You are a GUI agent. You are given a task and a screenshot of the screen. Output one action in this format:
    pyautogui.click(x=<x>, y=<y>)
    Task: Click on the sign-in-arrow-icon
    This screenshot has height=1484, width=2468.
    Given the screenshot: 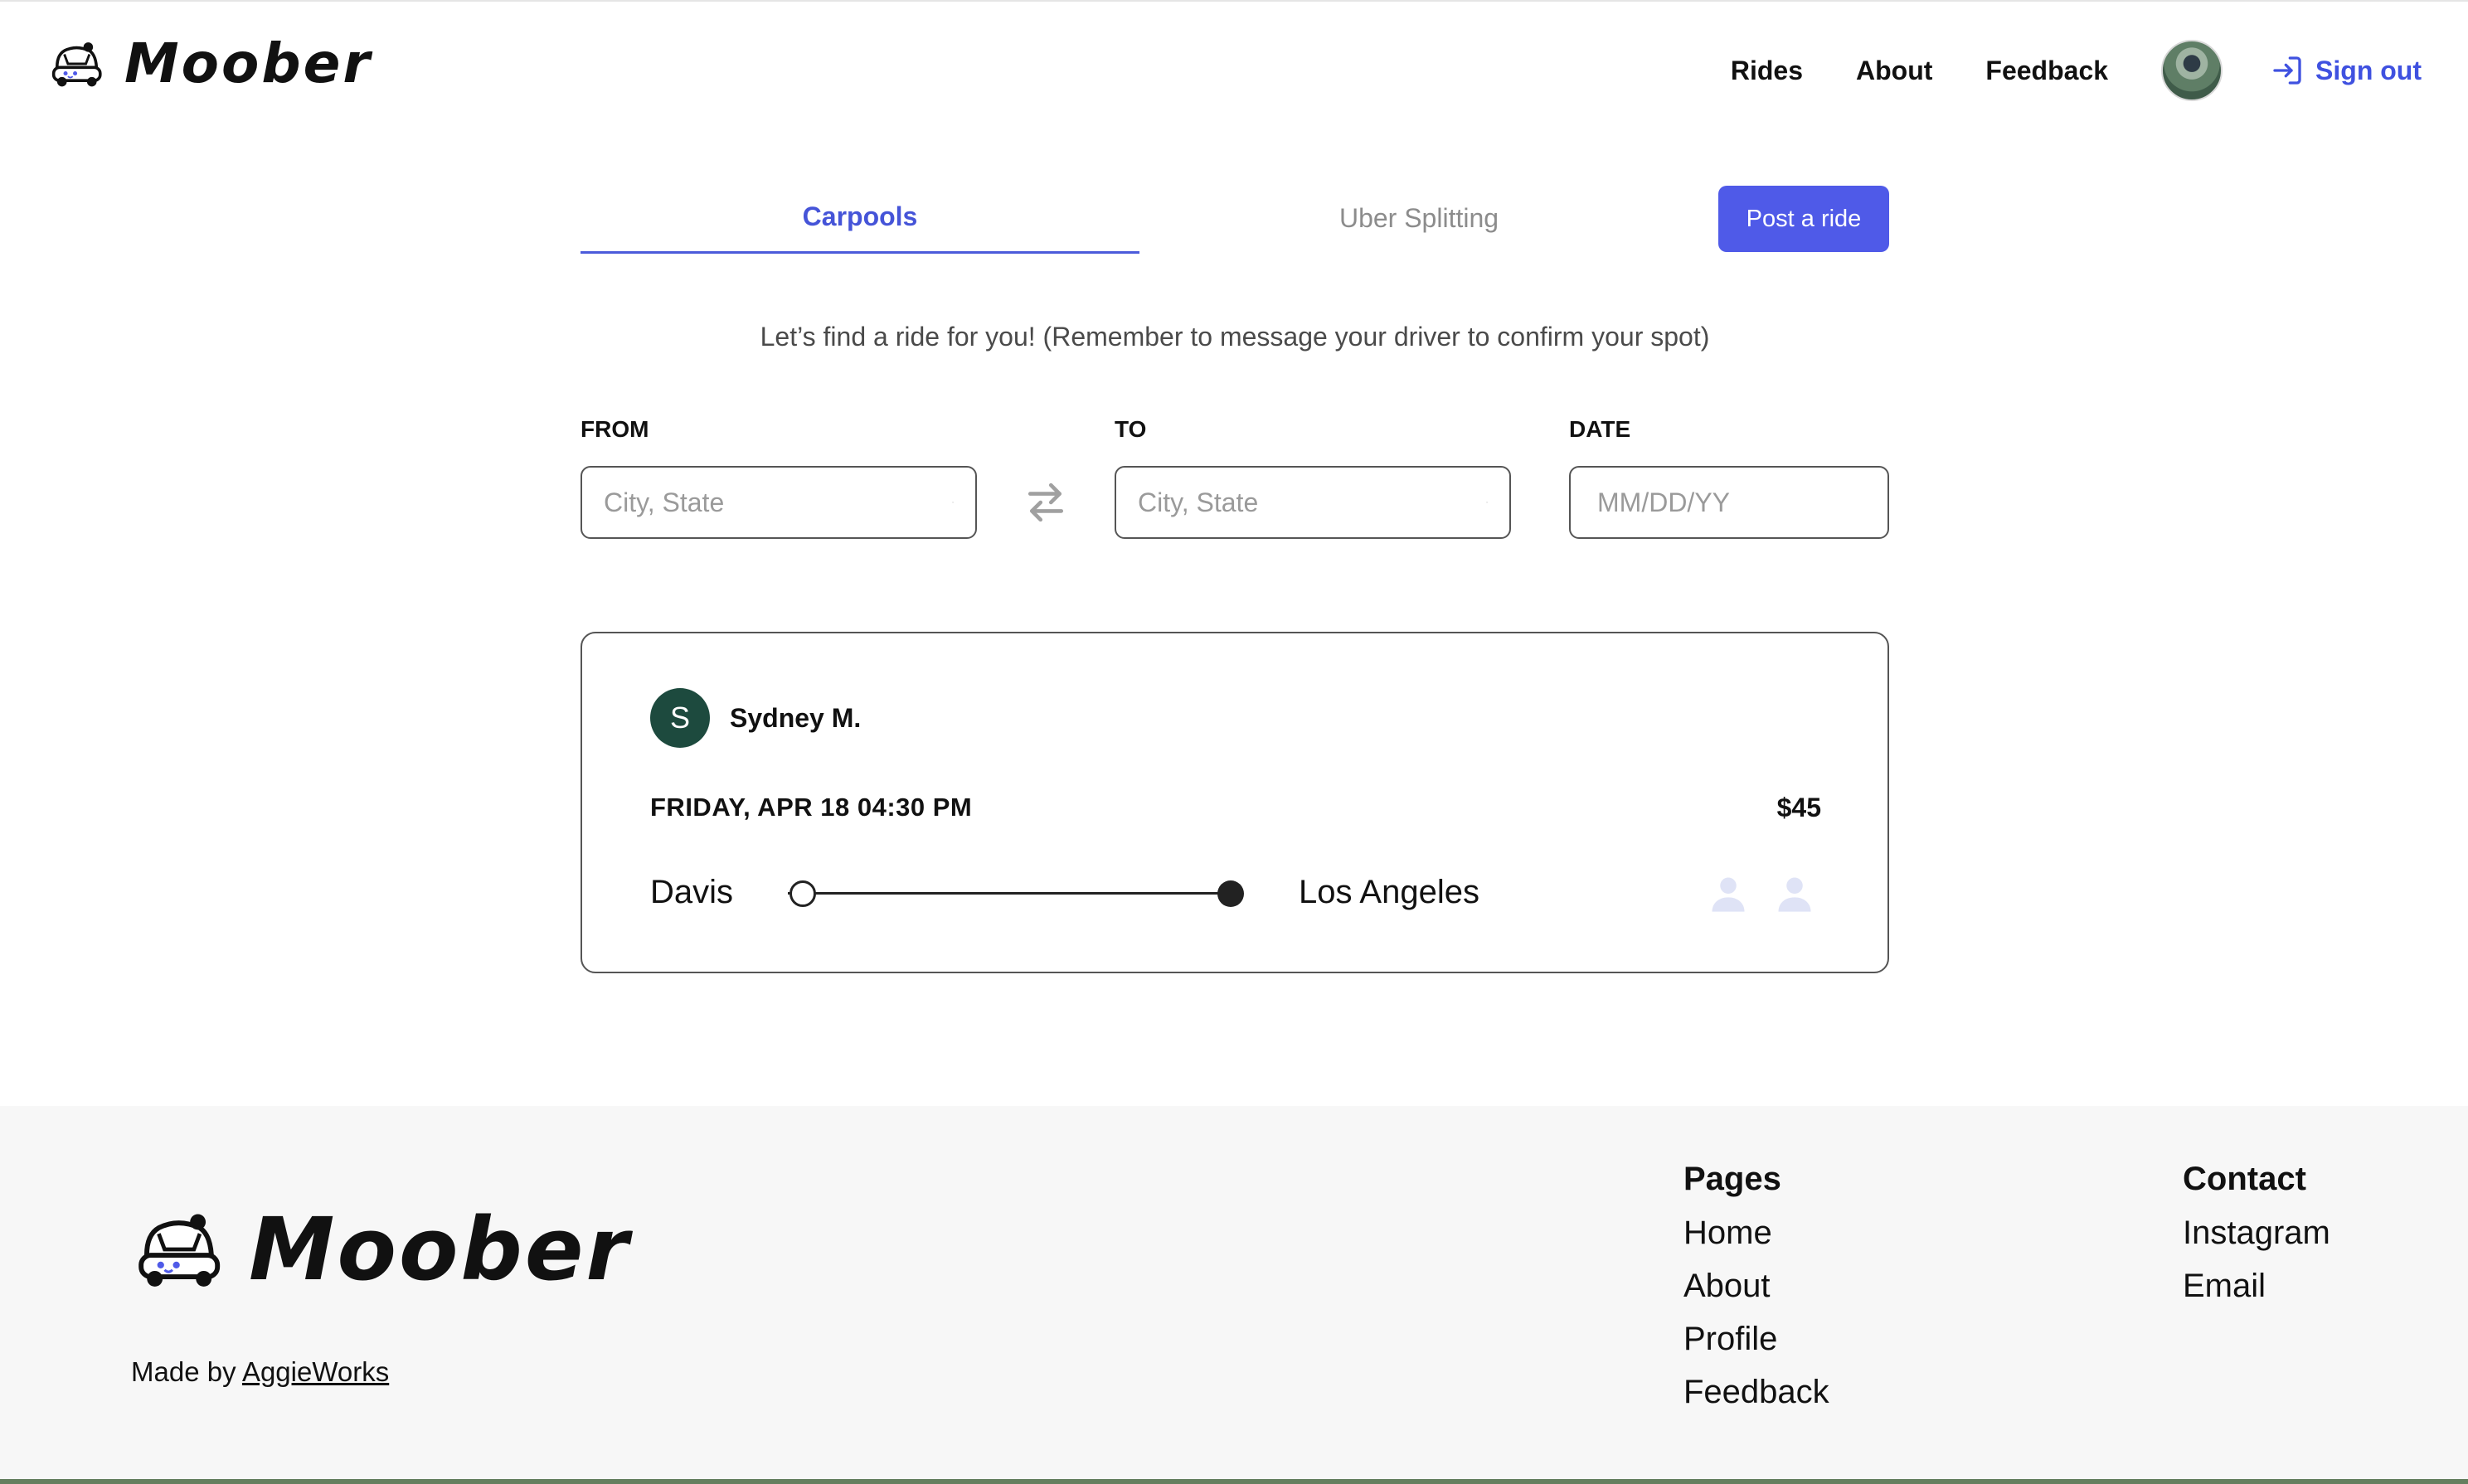 What is the action you would take?
    pyautogui.click(x=2287, y=71)
    